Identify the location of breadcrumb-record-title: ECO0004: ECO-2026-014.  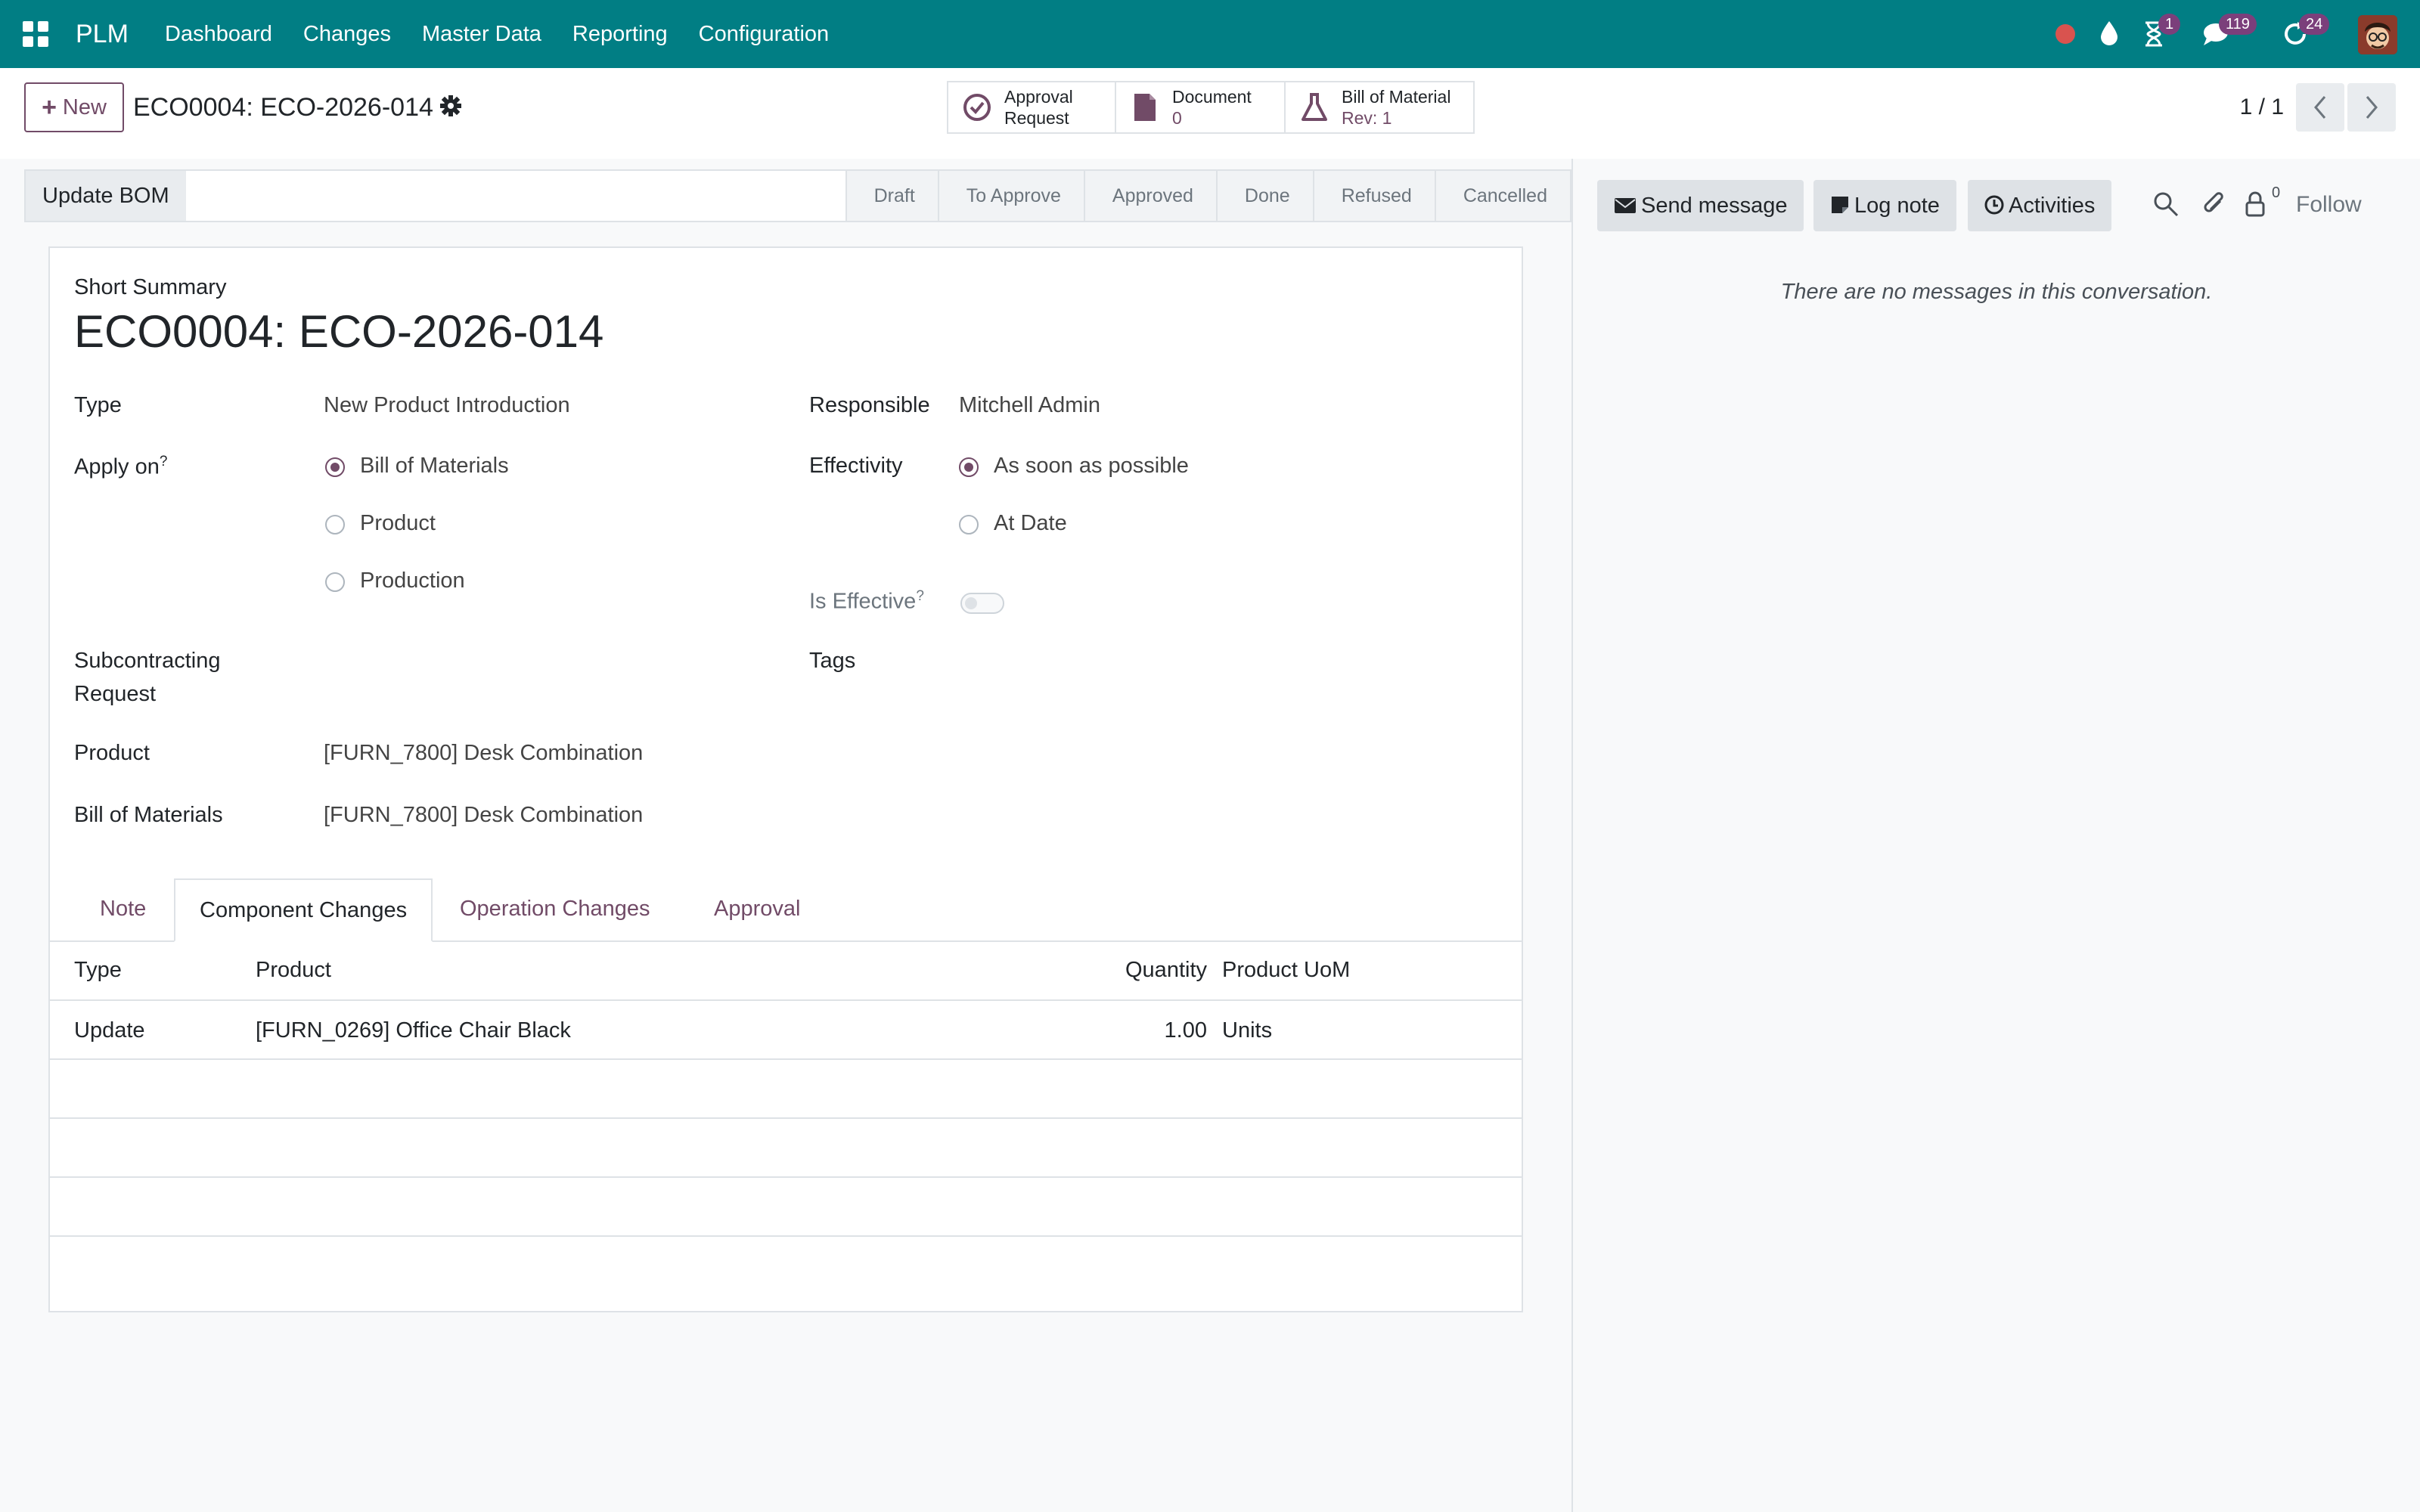
(283, 107).